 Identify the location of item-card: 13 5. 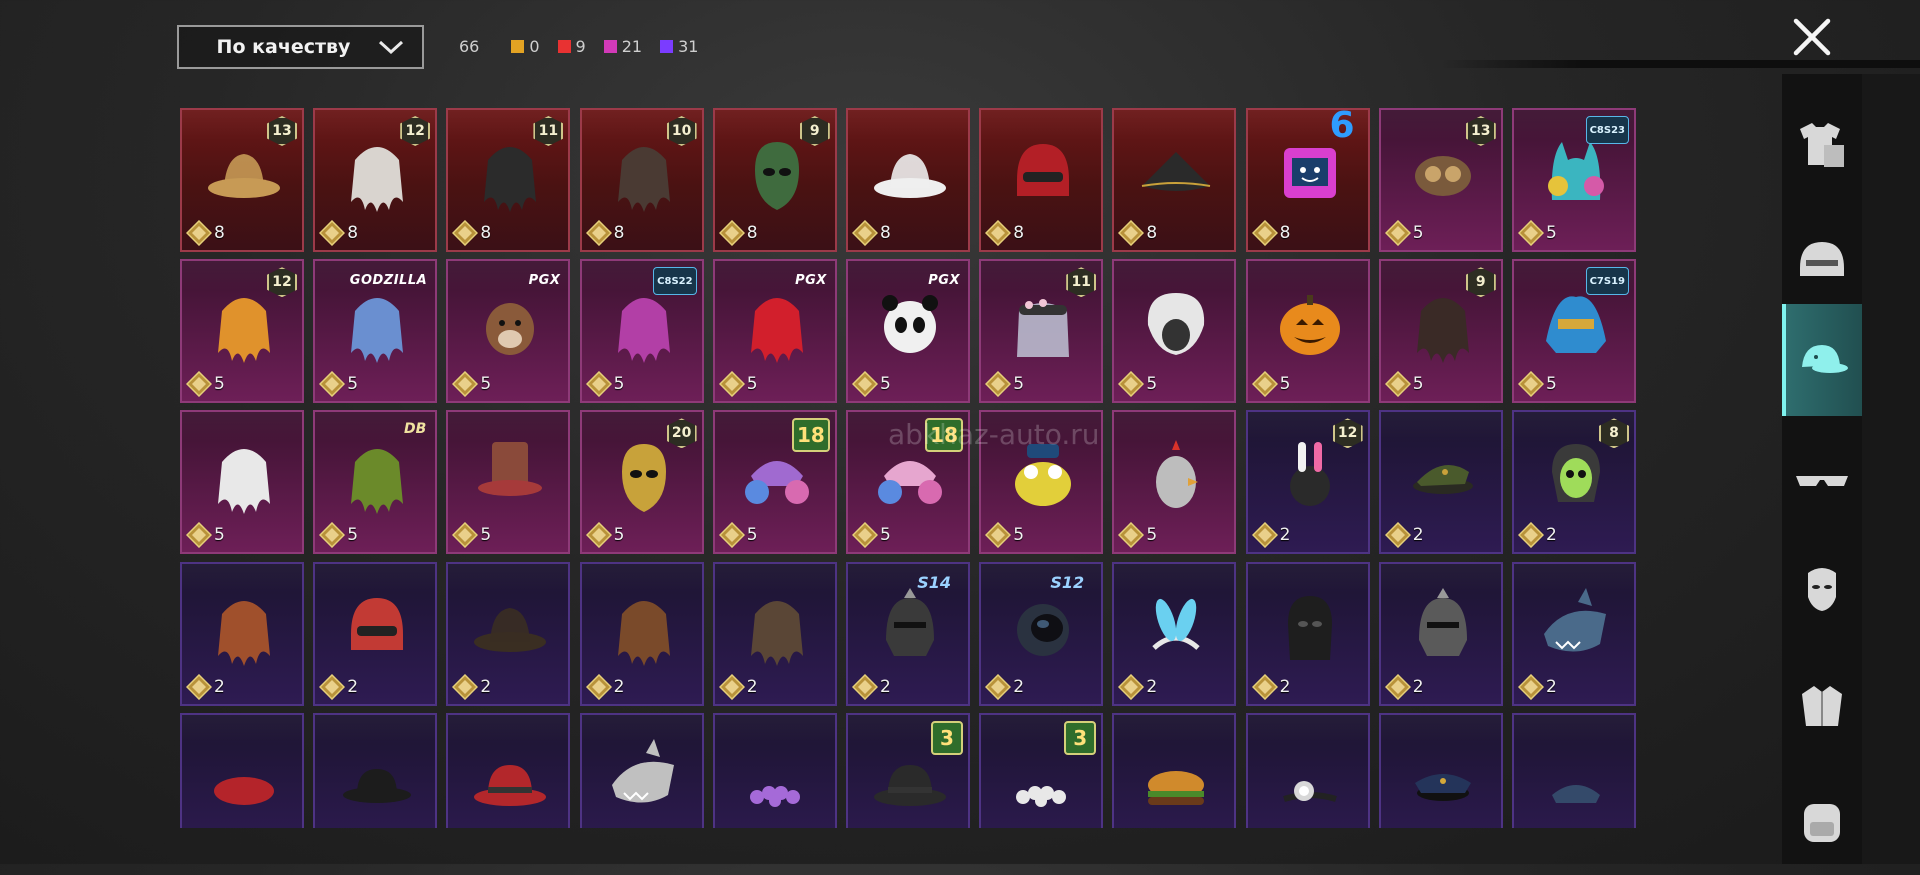
(1440, 180).